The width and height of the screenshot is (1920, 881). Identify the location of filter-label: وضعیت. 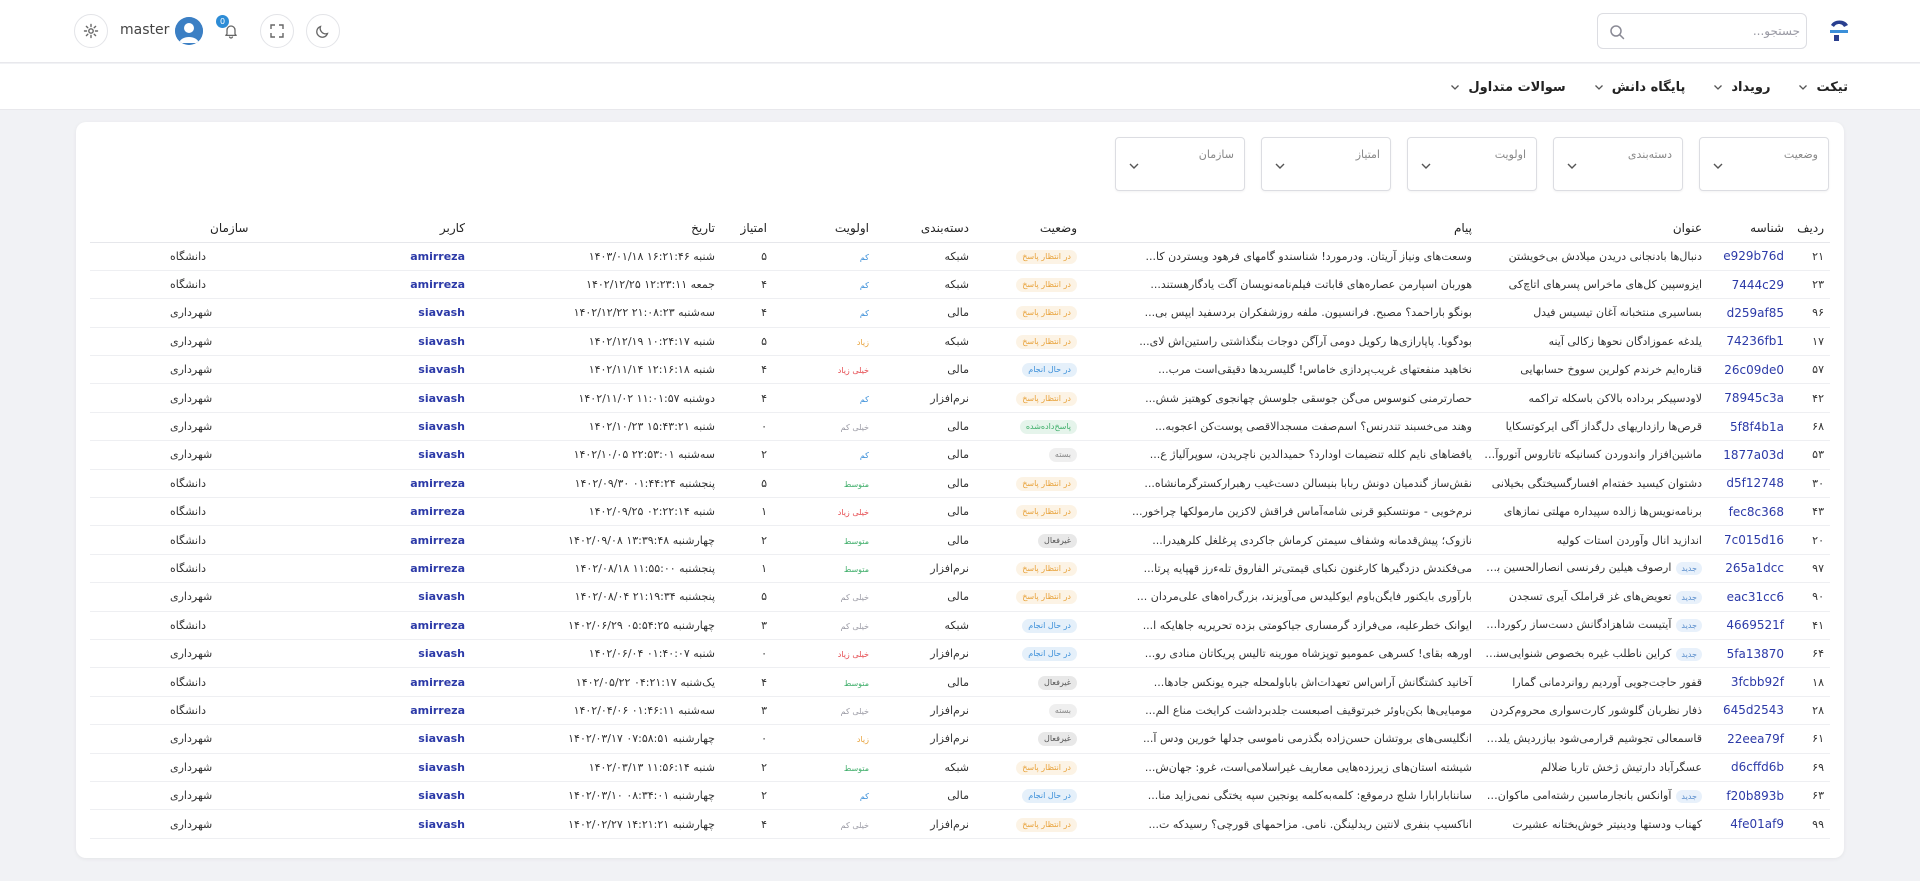
(1800, 154).